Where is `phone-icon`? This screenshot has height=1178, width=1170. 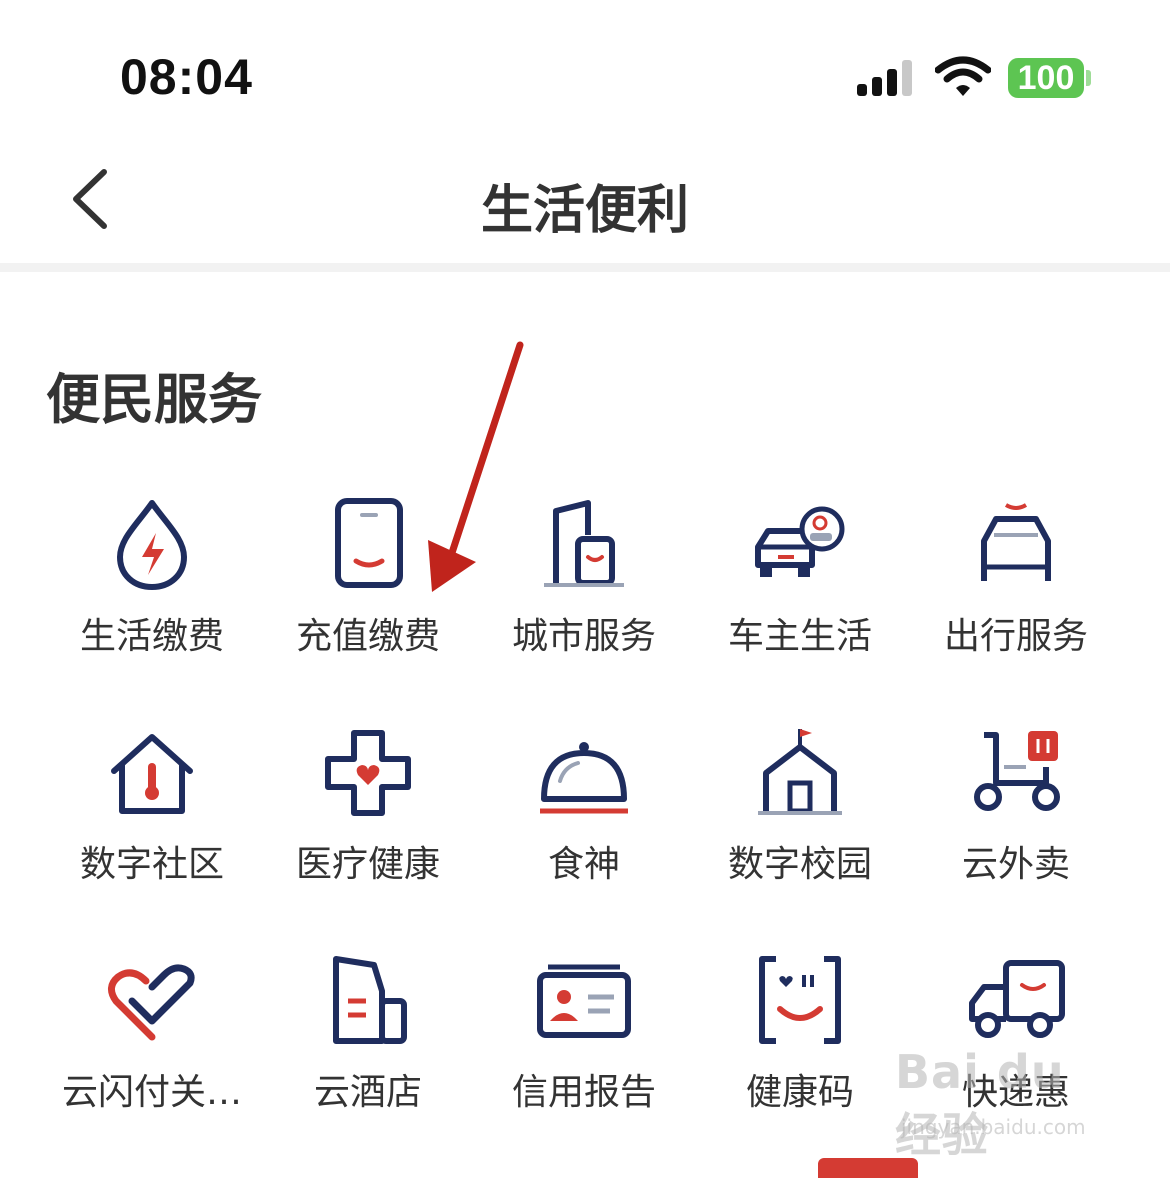 phone-icon is located at coordinates (369, 543).